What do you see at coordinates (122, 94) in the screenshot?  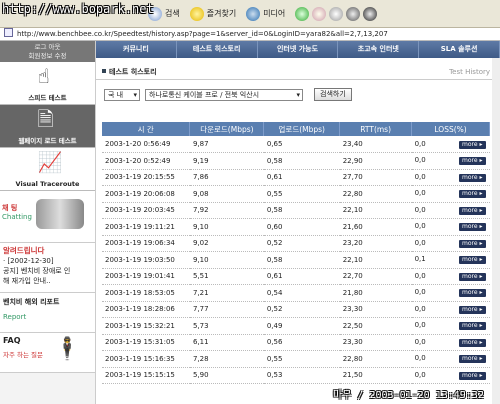 I see `region-select: 국 내` at bounding box center [122, 94].